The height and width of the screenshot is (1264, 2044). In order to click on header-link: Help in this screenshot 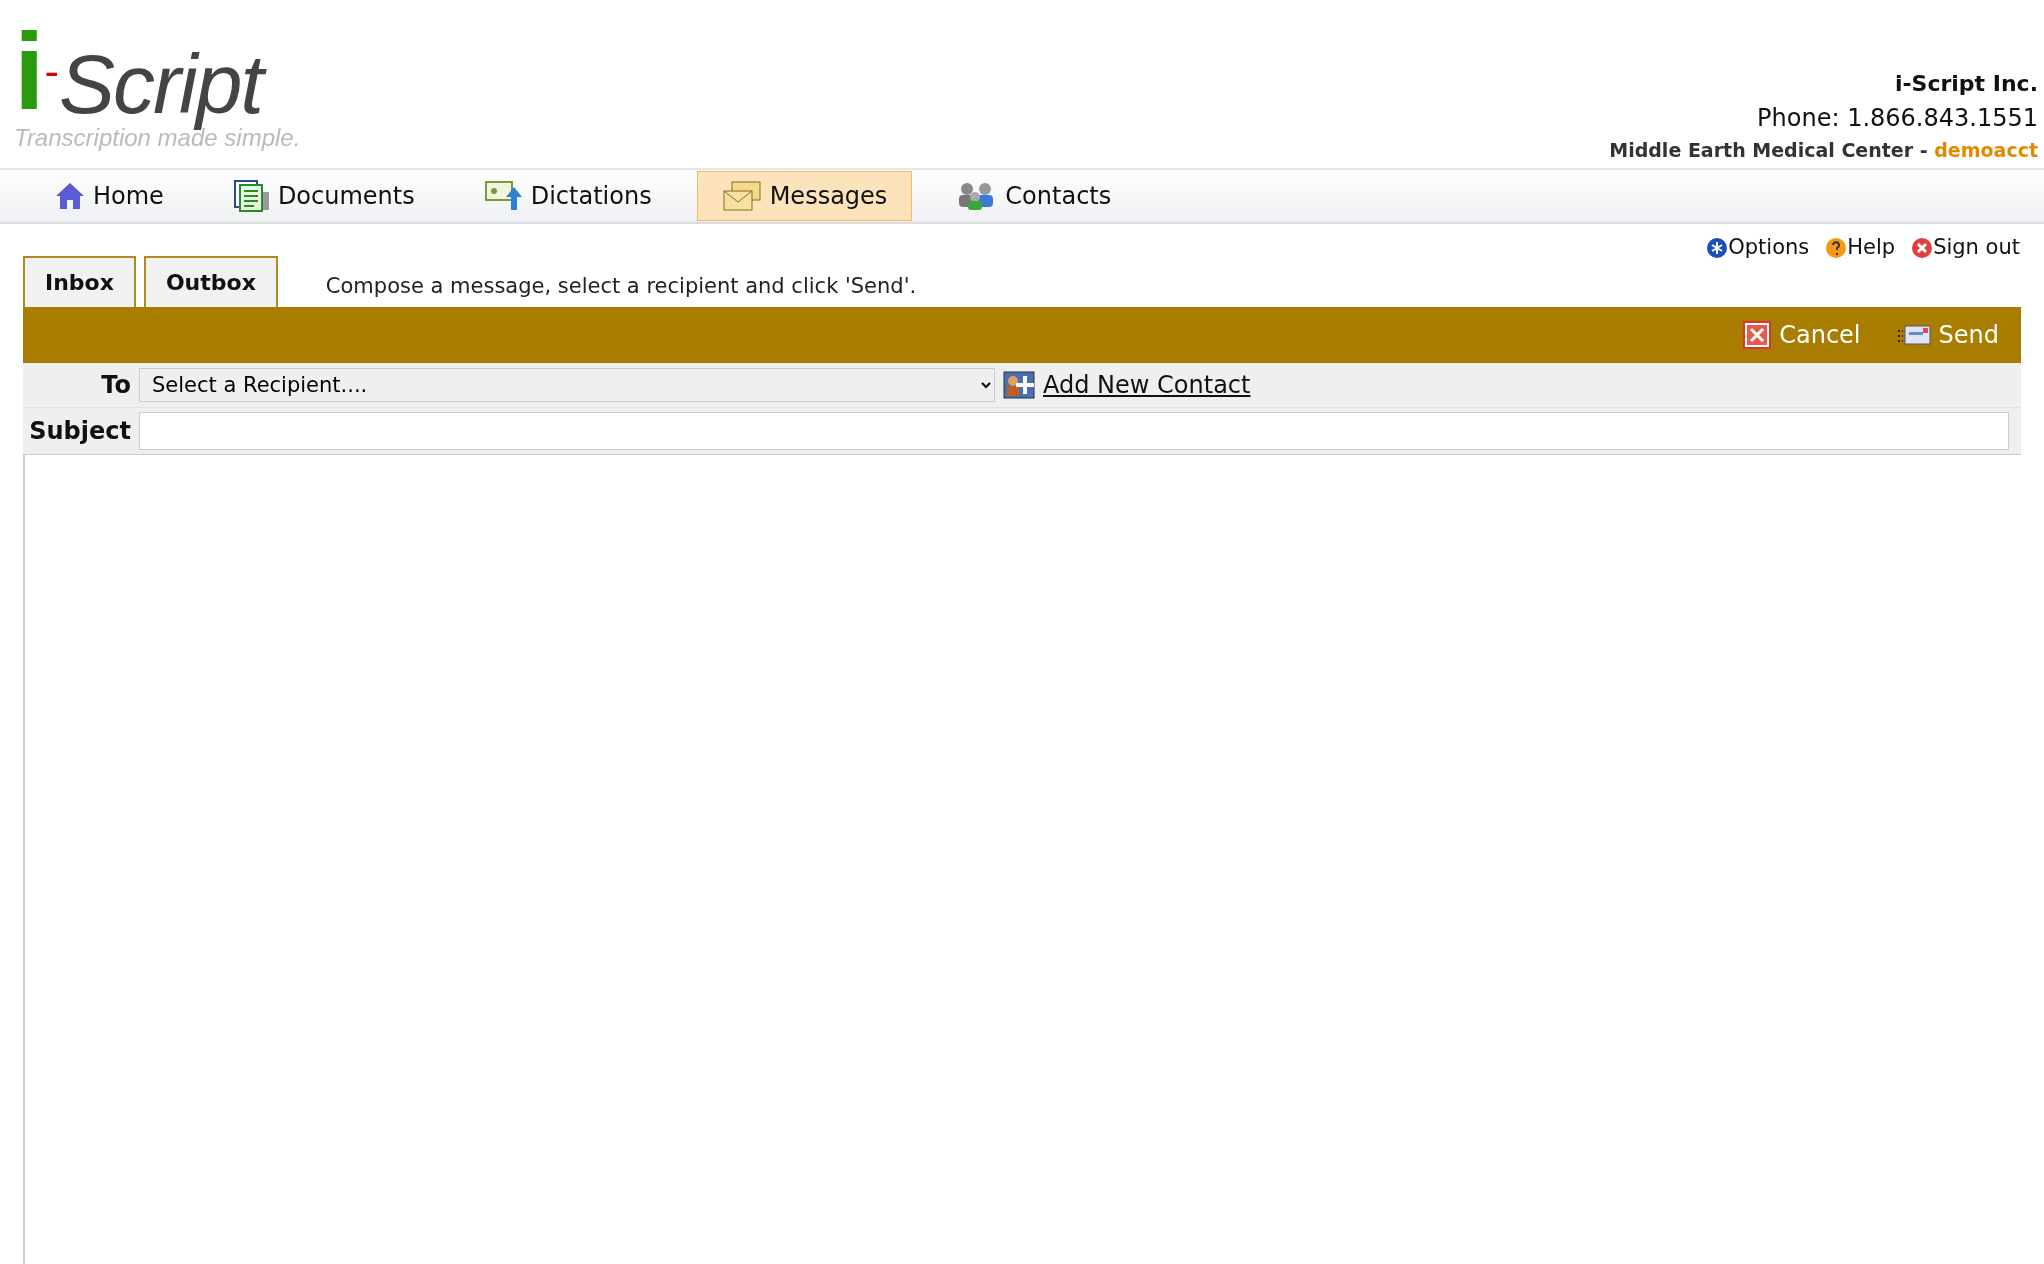, I will do `click(1871, 248)`.